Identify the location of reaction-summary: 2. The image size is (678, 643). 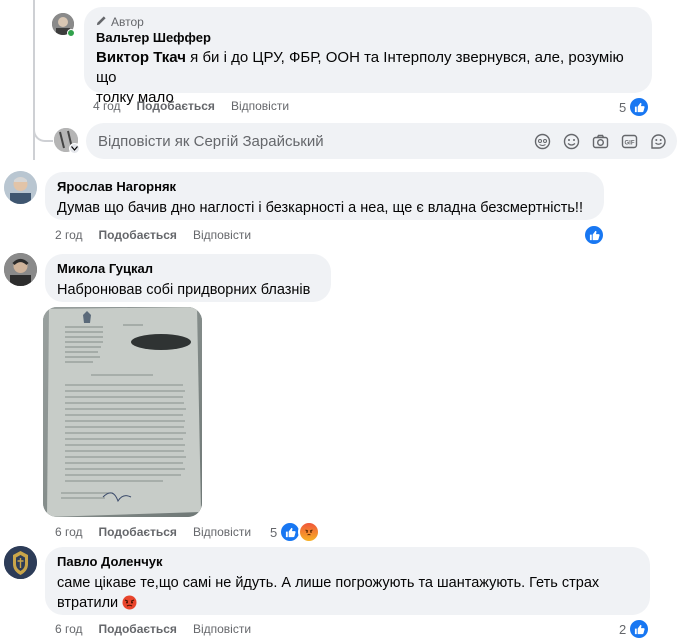
(635, 629).